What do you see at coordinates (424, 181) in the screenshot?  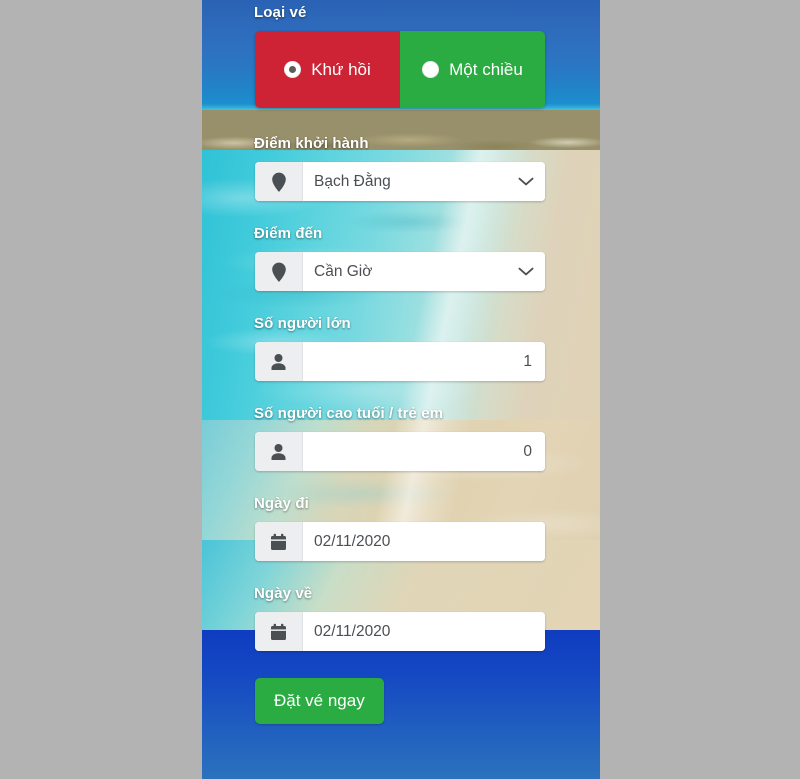 I see `departure-point-select: Bạch Đằng` at bounding box center [424, 181].